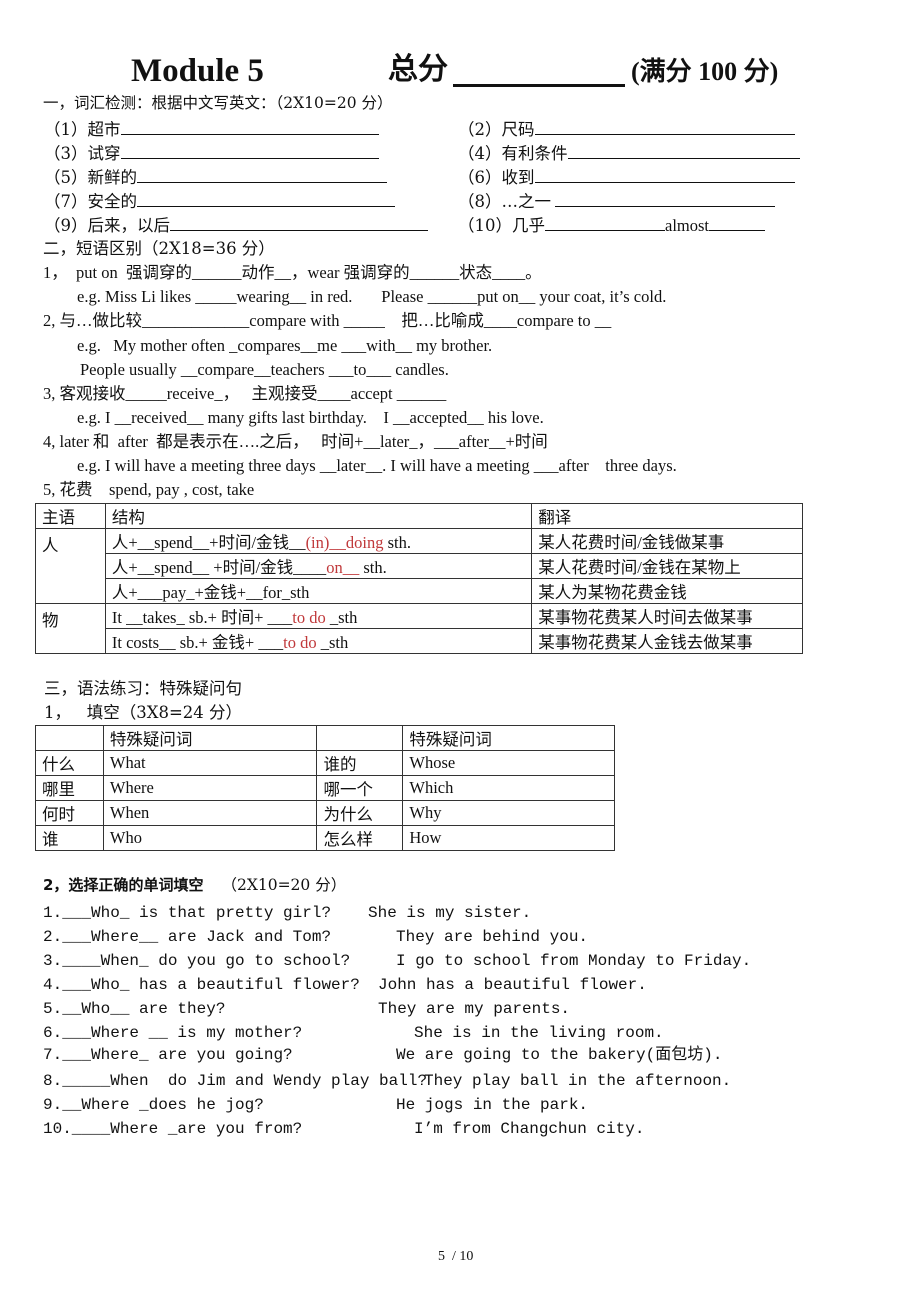  Describe the element at coordinates (508, 813) in the screenshot. I see `question-word-cell: Why` at that location.